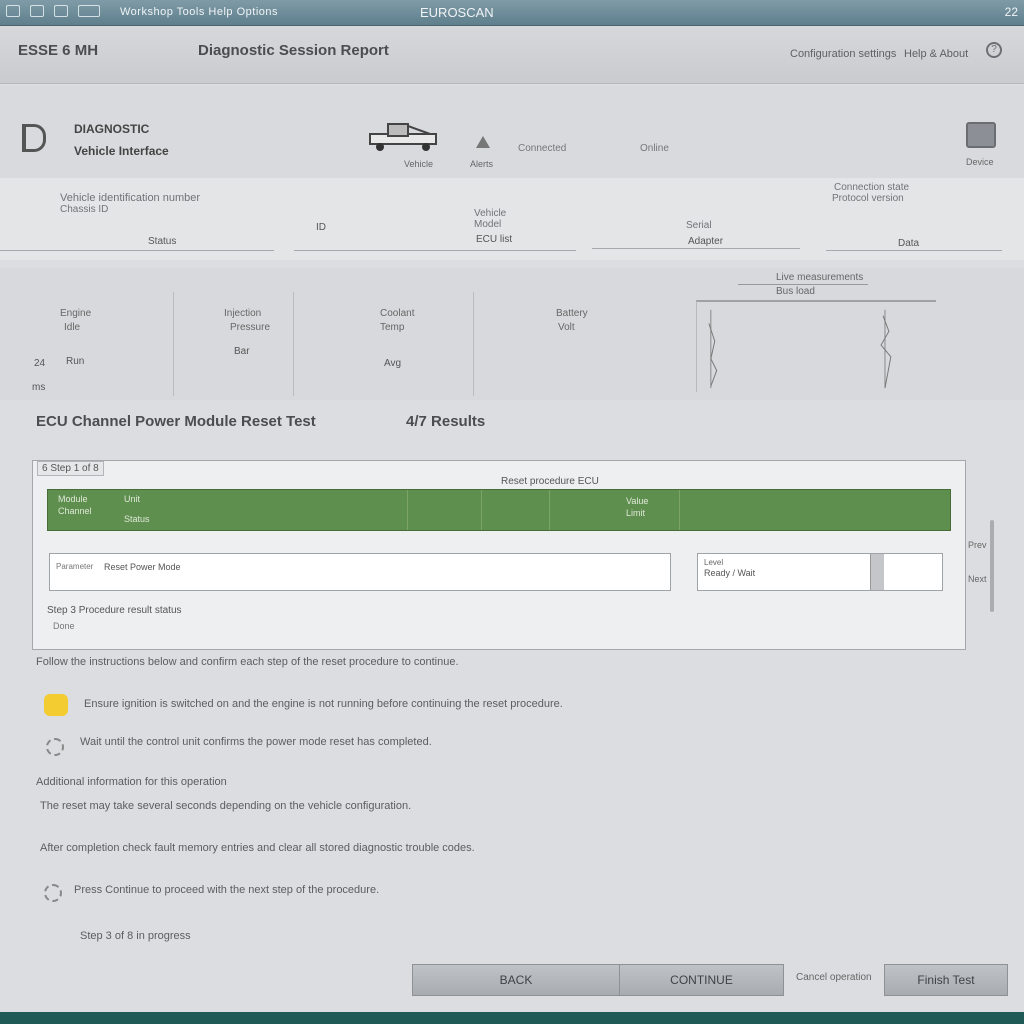  Describe the element at coordinates (321, 227) in the screenshot. I see `field-value: ID` at that location.